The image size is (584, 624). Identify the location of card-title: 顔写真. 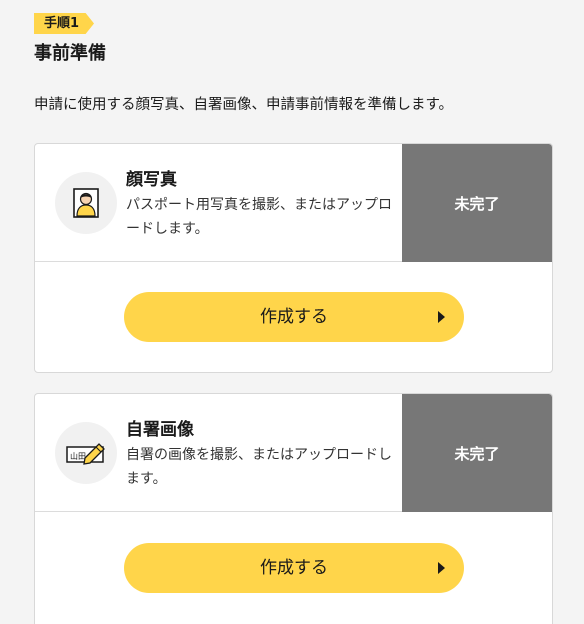
(151, 180).